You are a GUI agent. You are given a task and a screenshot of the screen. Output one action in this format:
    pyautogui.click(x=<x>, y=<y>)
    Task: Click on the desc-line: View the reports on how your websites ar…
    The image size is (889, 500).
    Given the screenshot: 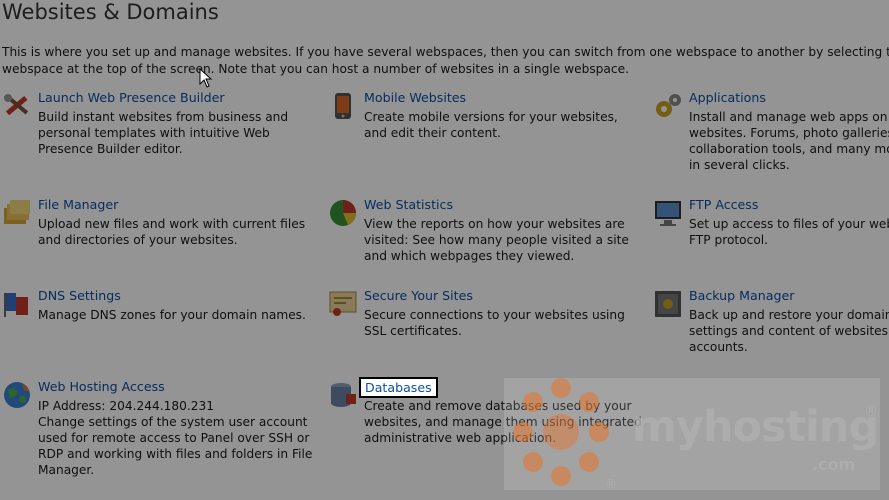 What is the action you would take?
    pyautogui.click(x=494, y=224)
    